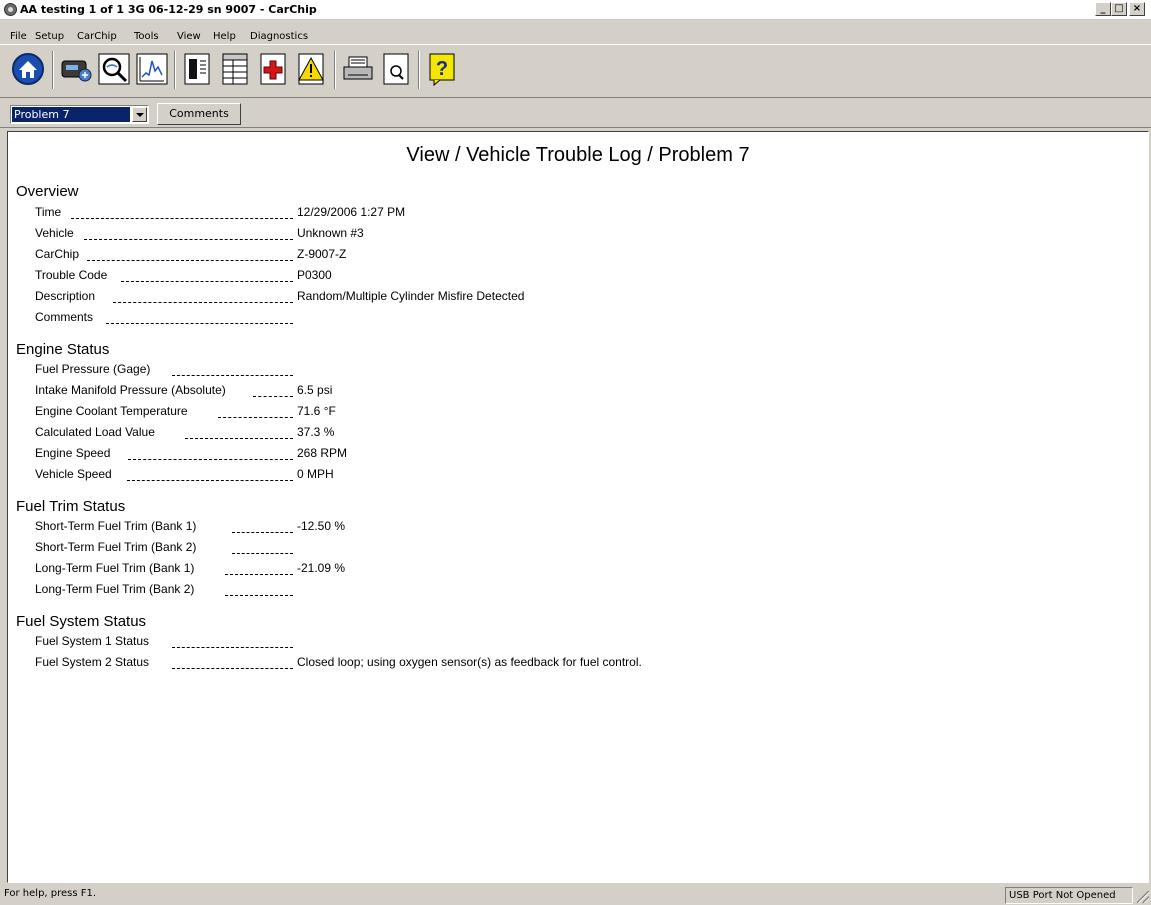  Describe the element at coordinates (28, 69) in the screenshot. I see `home-icon` at that location.